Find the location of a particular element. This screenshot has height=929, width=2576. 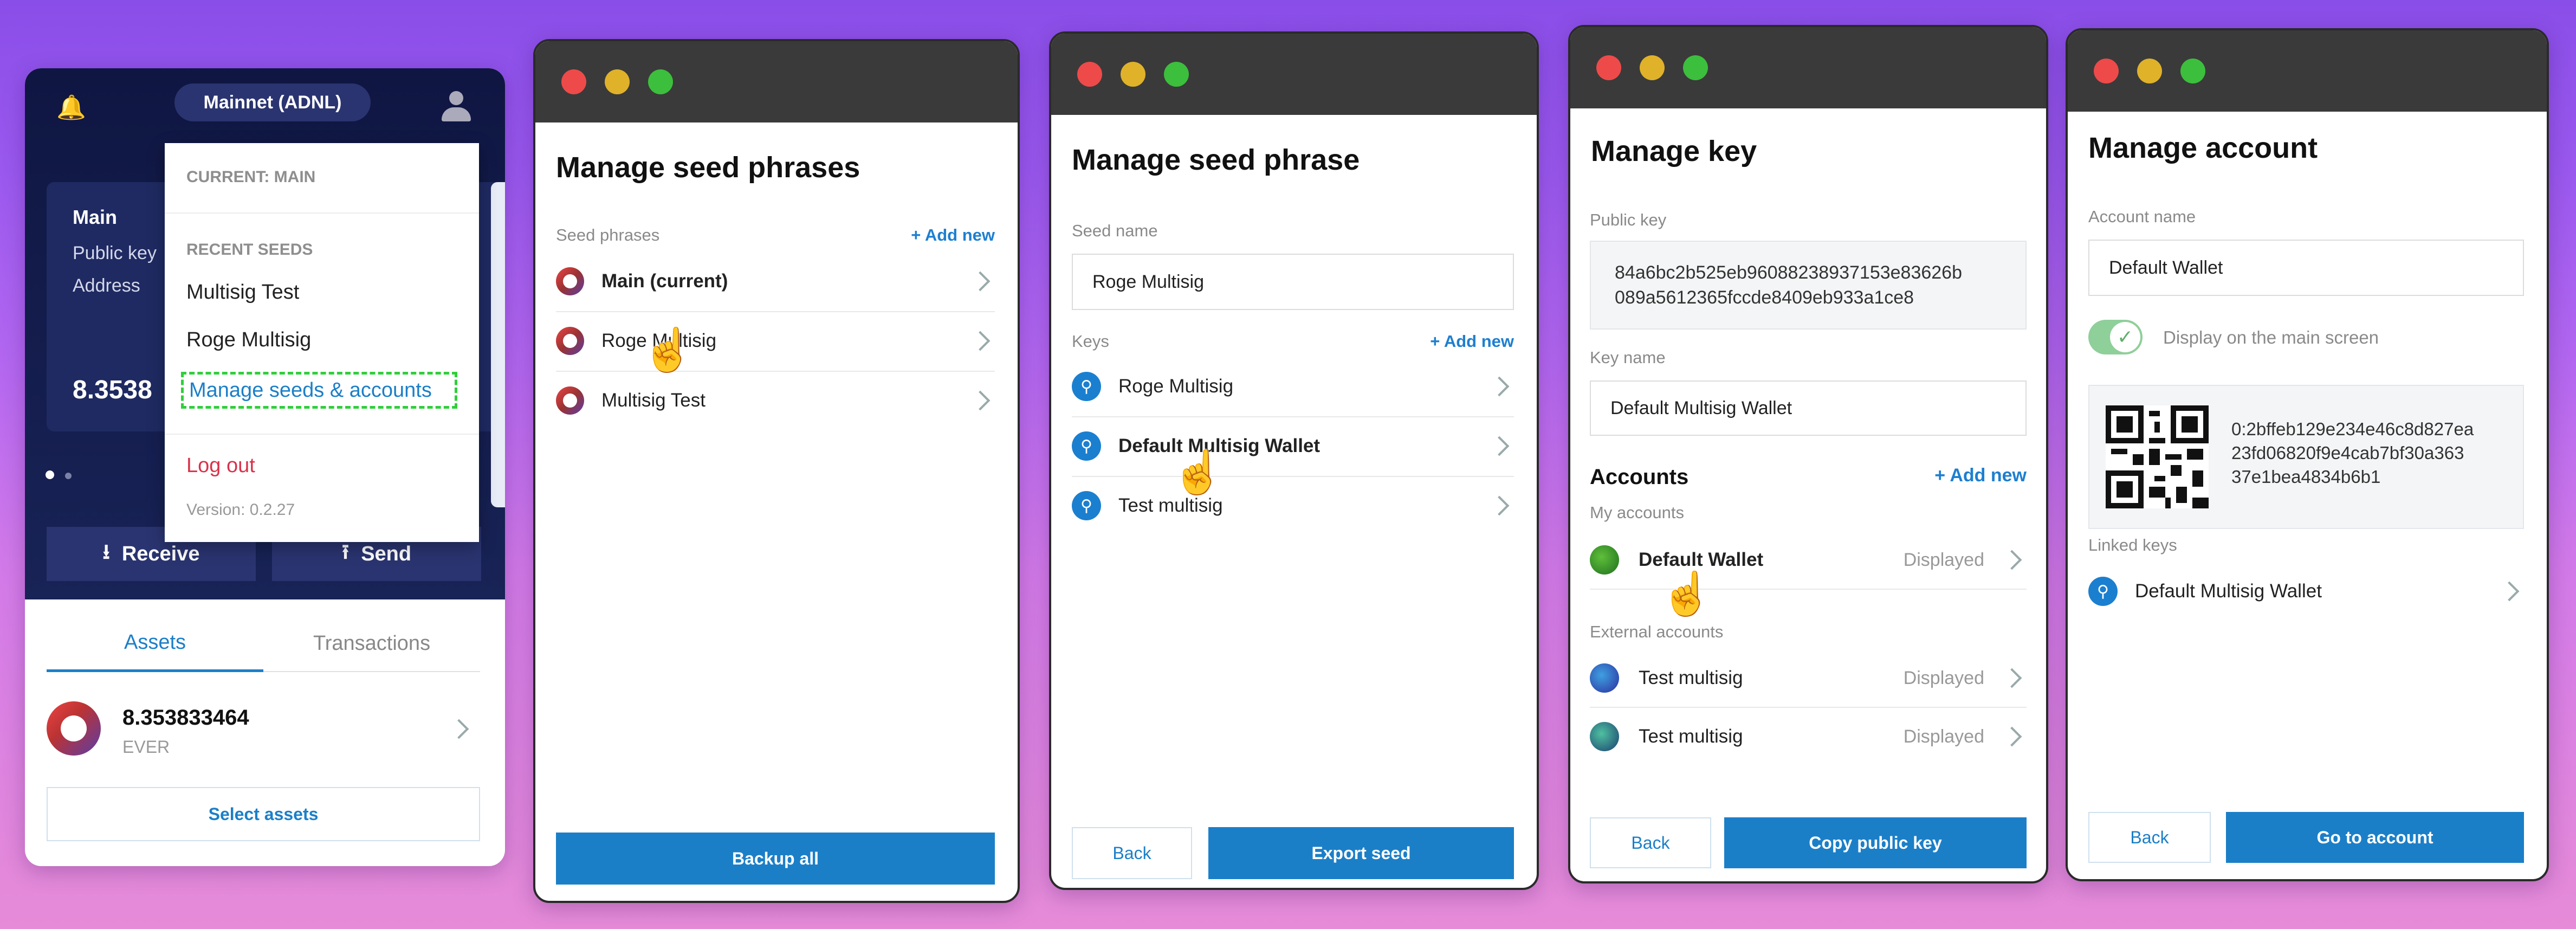

scroll-indicator is located at coordinates (498, 345).